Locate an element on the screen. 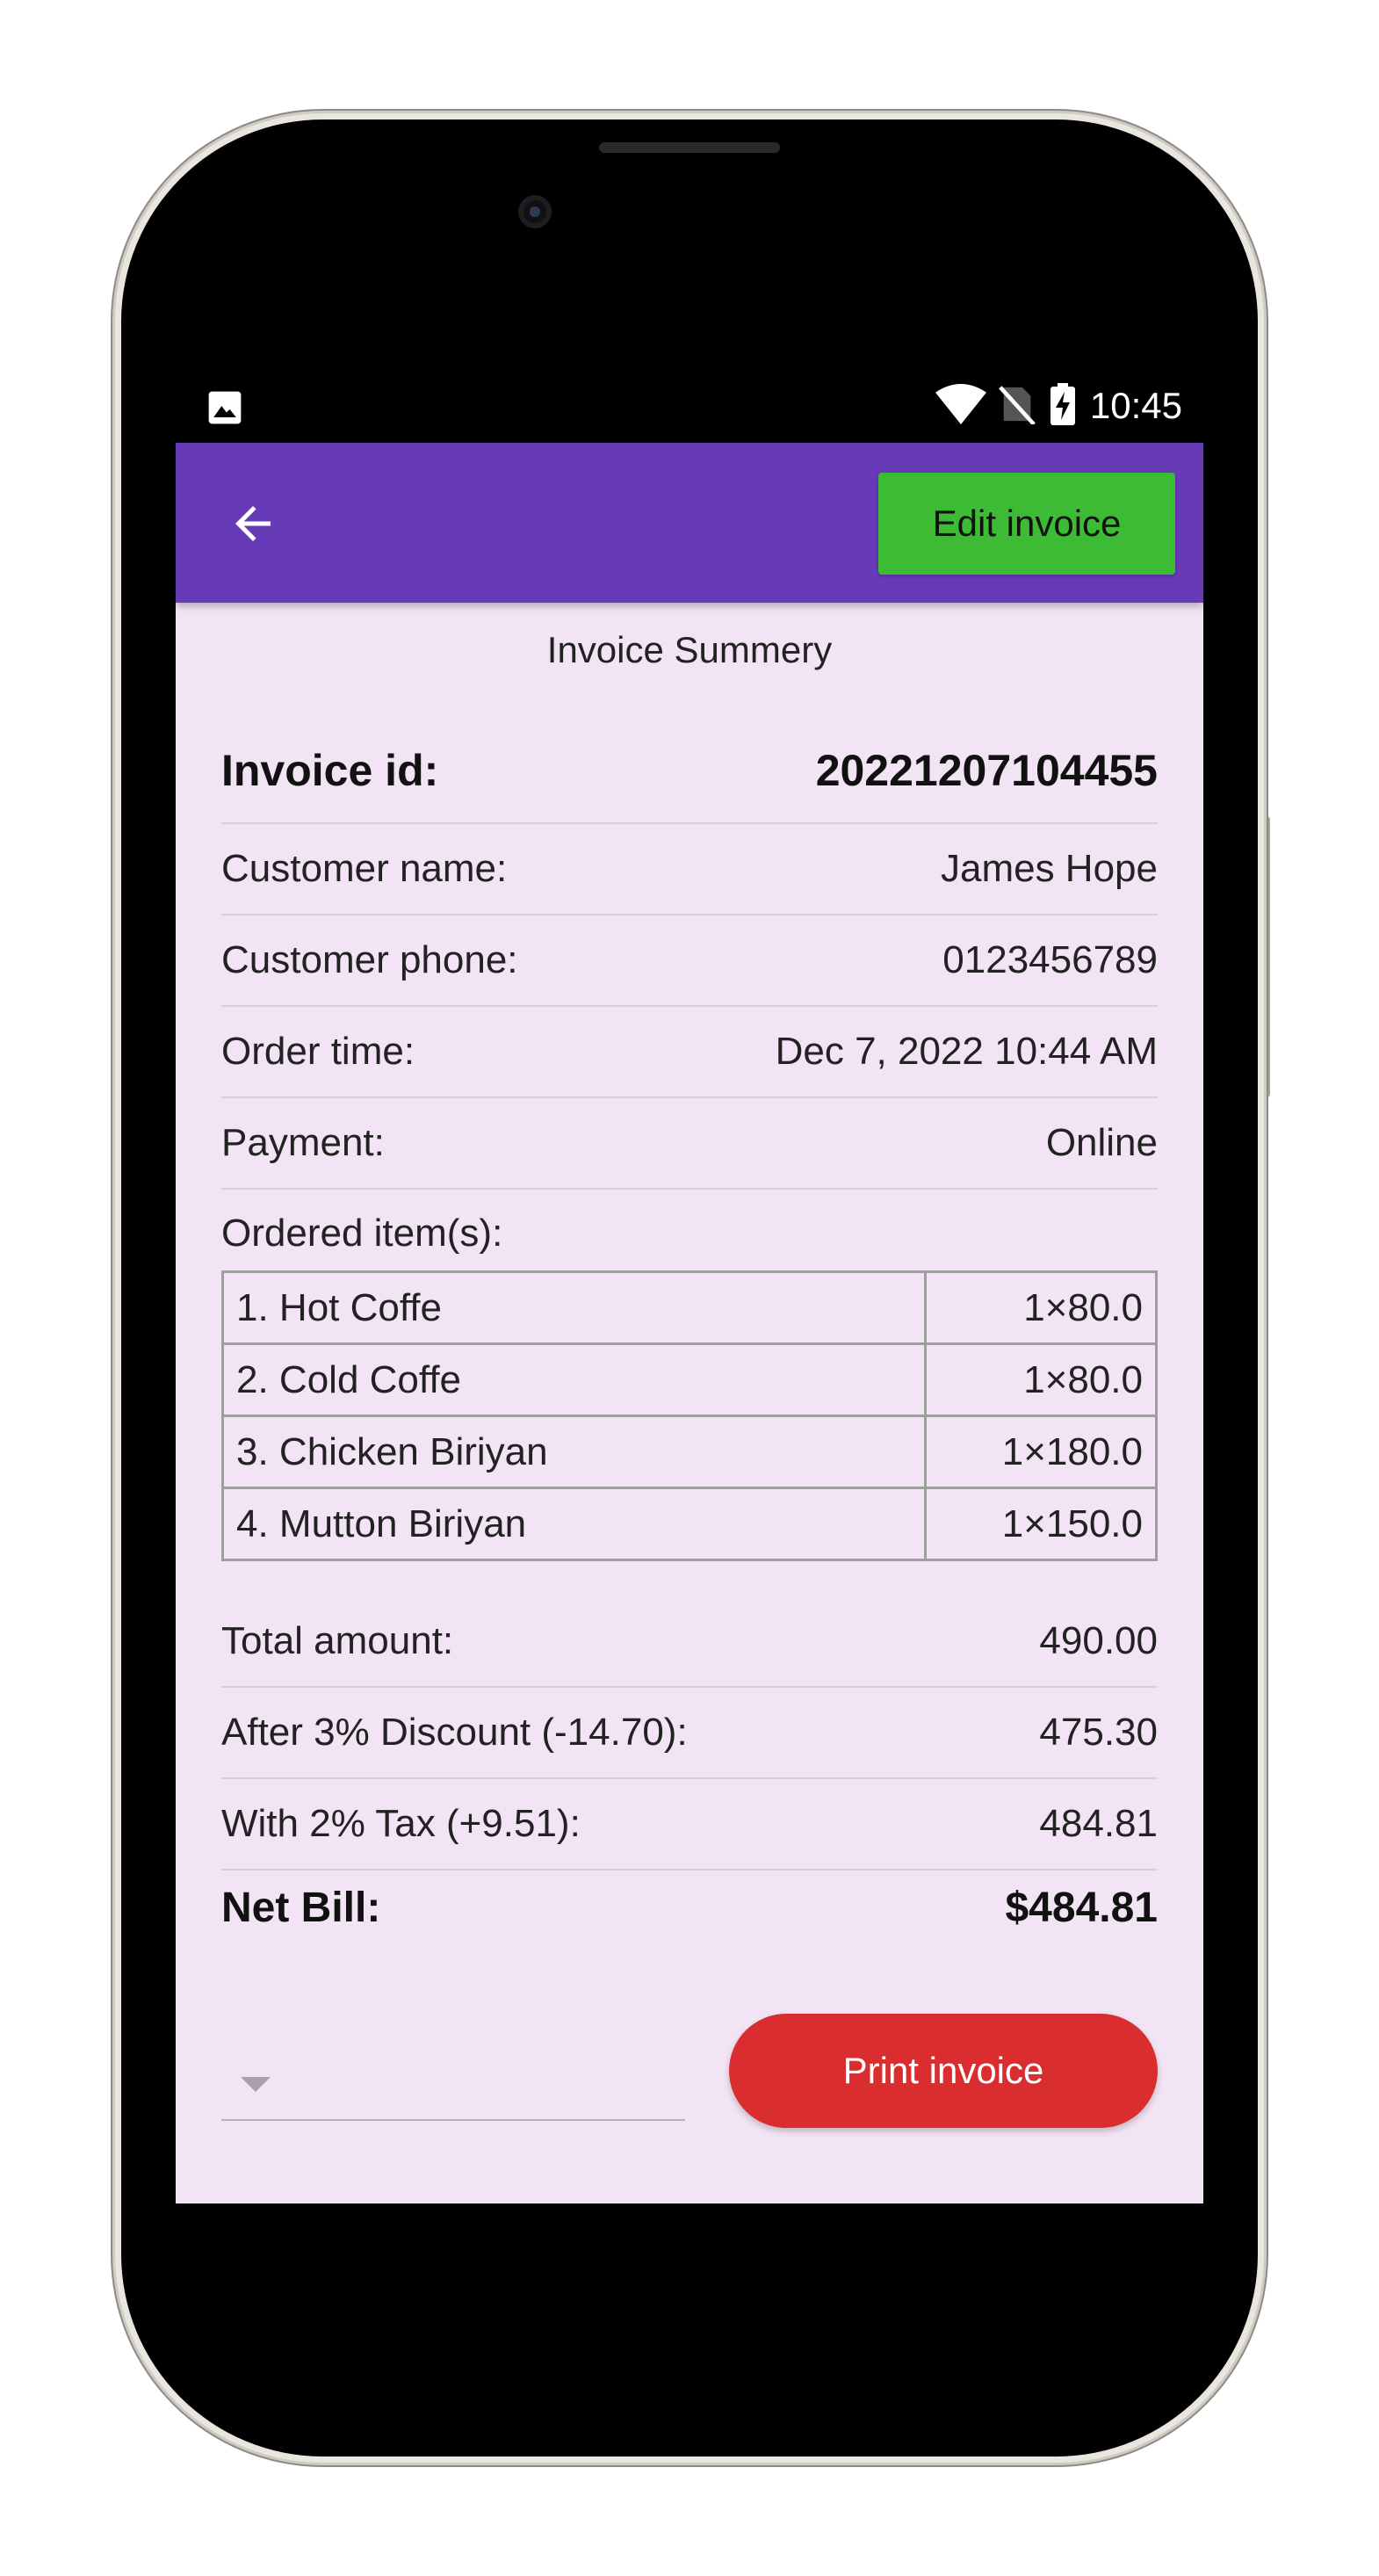  table-row: 1. Hot Coffe 1×80.0 is located at coordinates (689, 1307).